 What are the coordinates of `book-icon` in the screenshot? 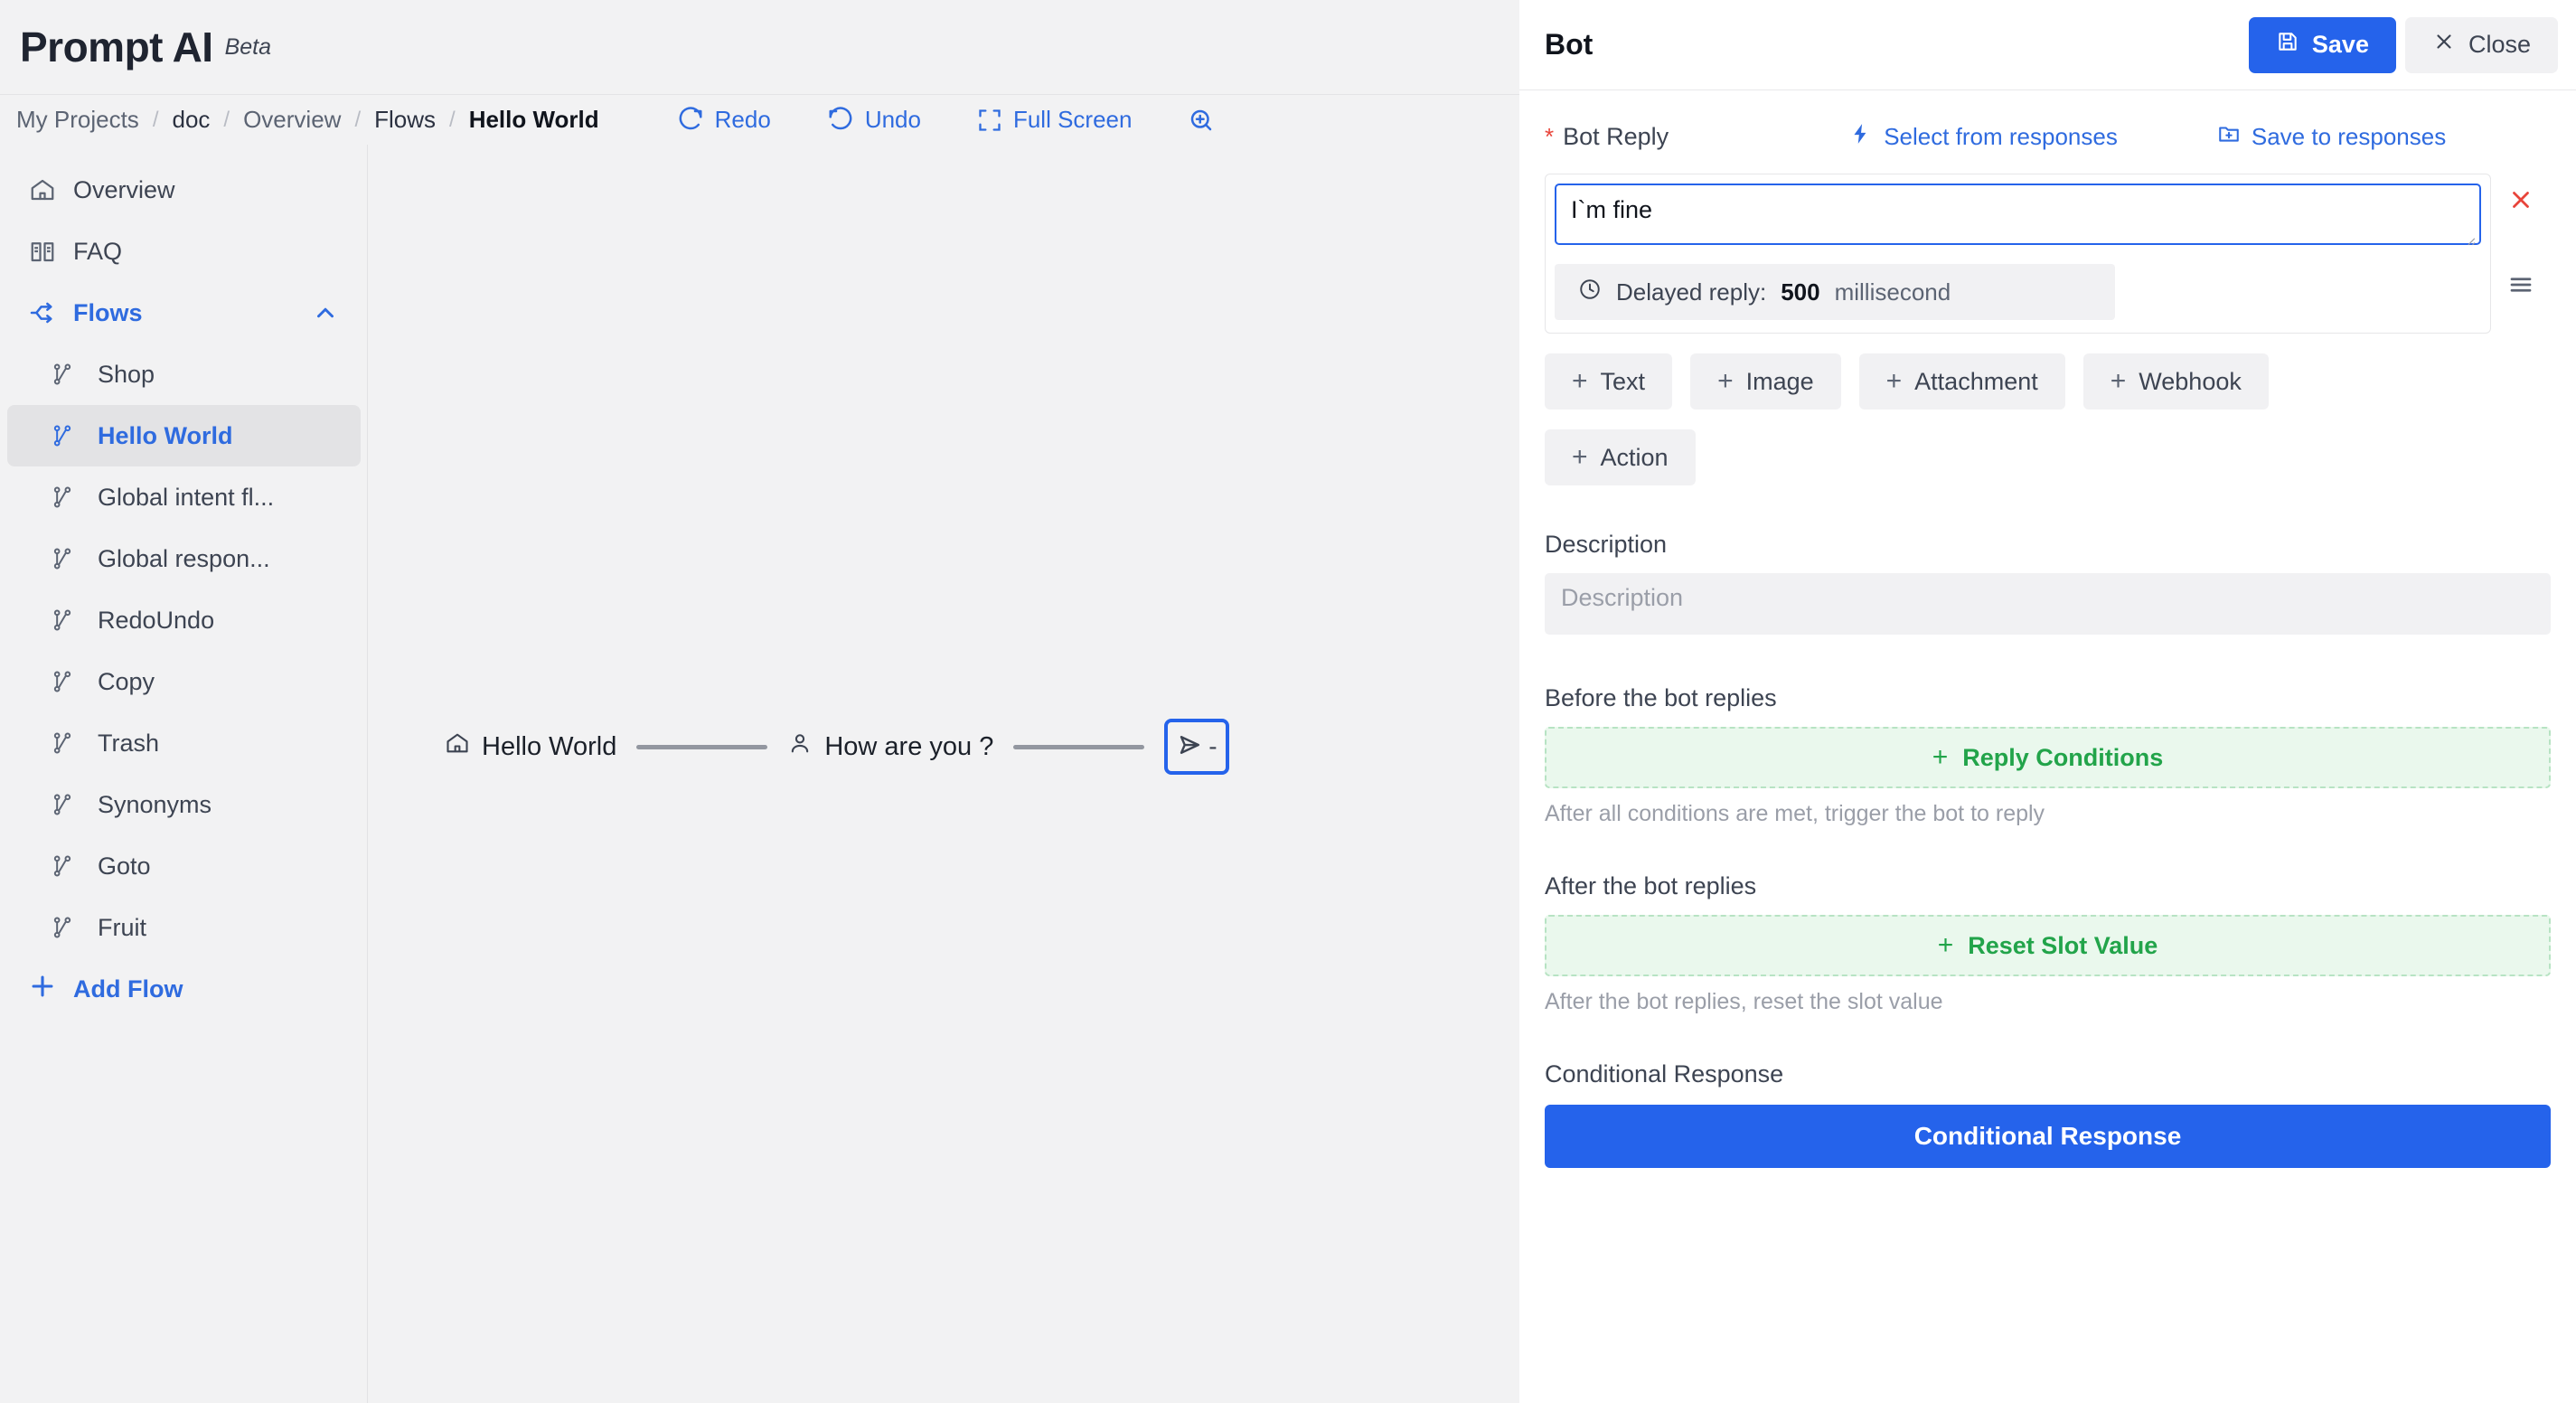 It's located at (43, 252).